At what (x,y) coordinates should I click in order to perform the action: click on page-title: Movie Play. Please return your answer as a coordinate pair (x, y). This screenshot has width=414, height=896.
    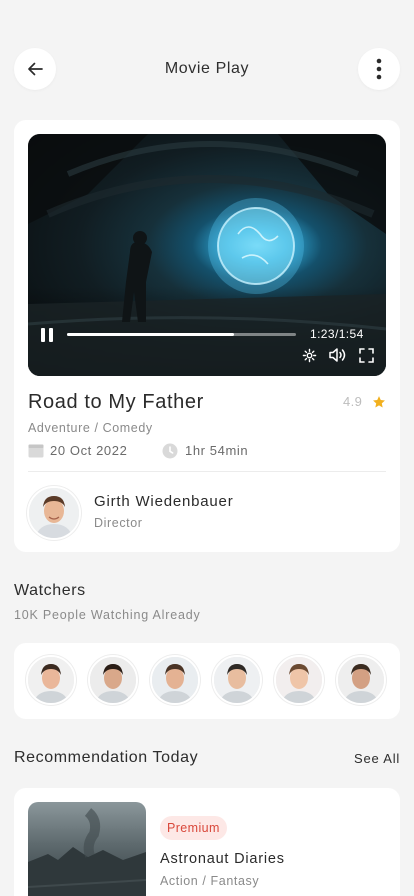
    Looking at the image, I should click on (207, 68).